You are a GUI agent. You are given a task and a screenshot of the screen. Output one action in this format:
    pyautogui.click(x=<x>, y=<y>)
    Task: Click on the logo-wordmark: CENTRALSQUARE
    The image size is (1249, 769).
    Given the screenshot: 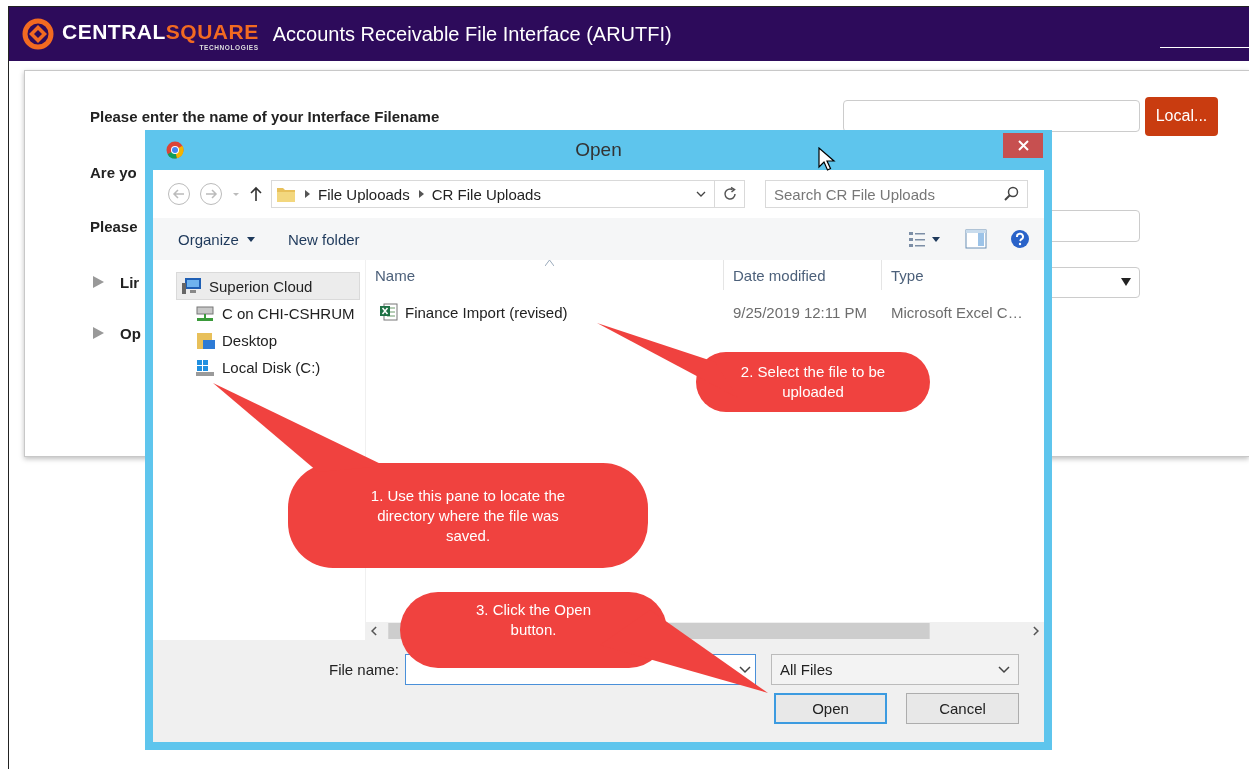 What is the action you would take?
    pyautogui.click(x=160, y=31)
    